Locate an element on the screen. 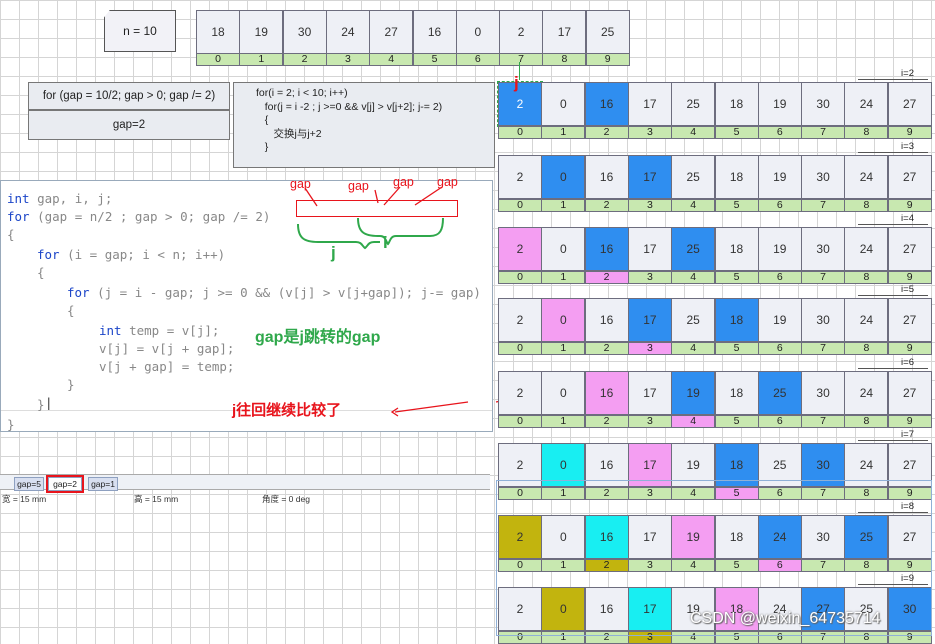  tab-gap-1: gap=1 is located at coordinates (103, 484).